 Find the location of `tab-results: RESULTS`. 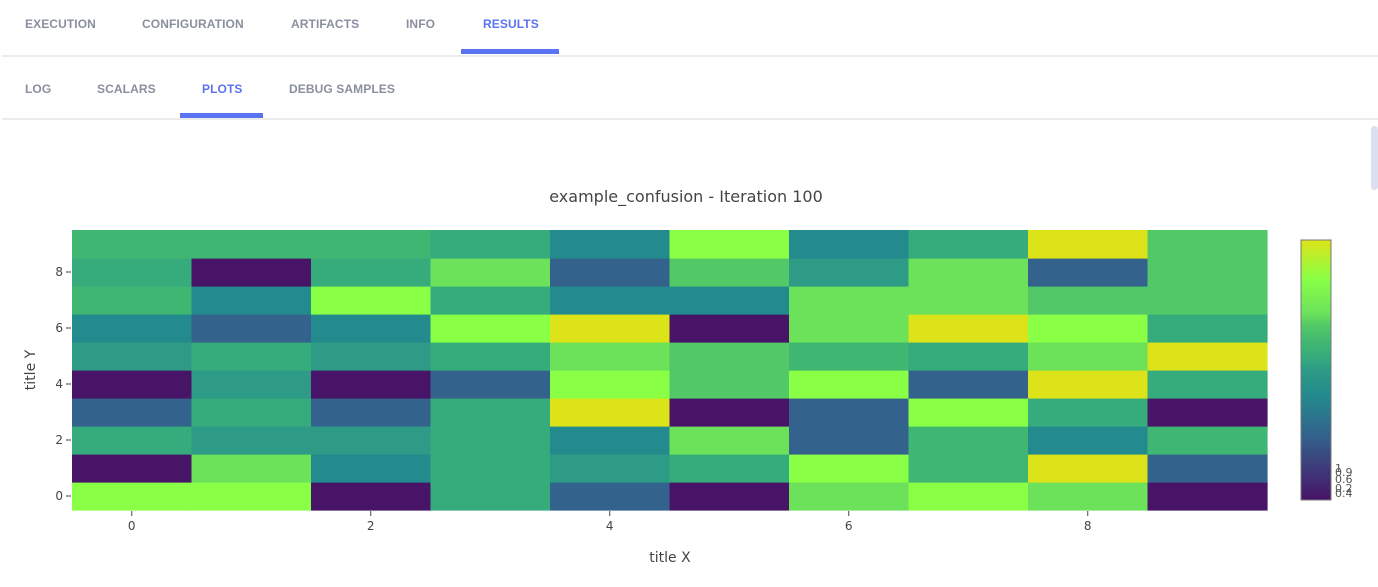

tab-results: RESULTS is located at coordinates (511, 24).